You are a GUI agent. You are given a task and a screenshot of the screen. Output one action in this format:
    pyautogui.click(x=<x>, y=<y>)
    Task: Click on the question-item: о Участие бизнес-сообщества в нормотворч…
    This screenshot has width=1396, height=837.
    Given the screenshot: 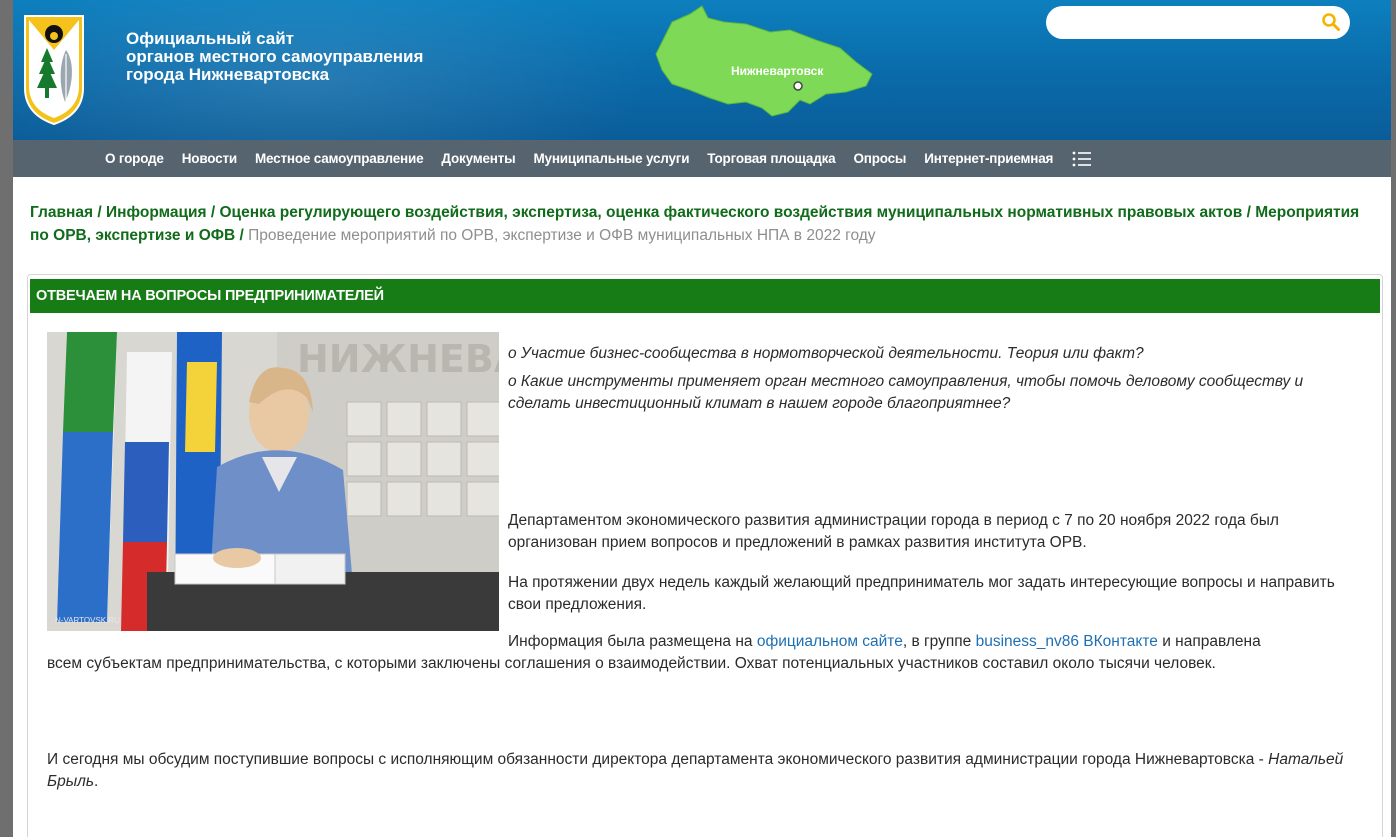 What is the action you would take?
    pyautogui.click(x=826, y=353)
    